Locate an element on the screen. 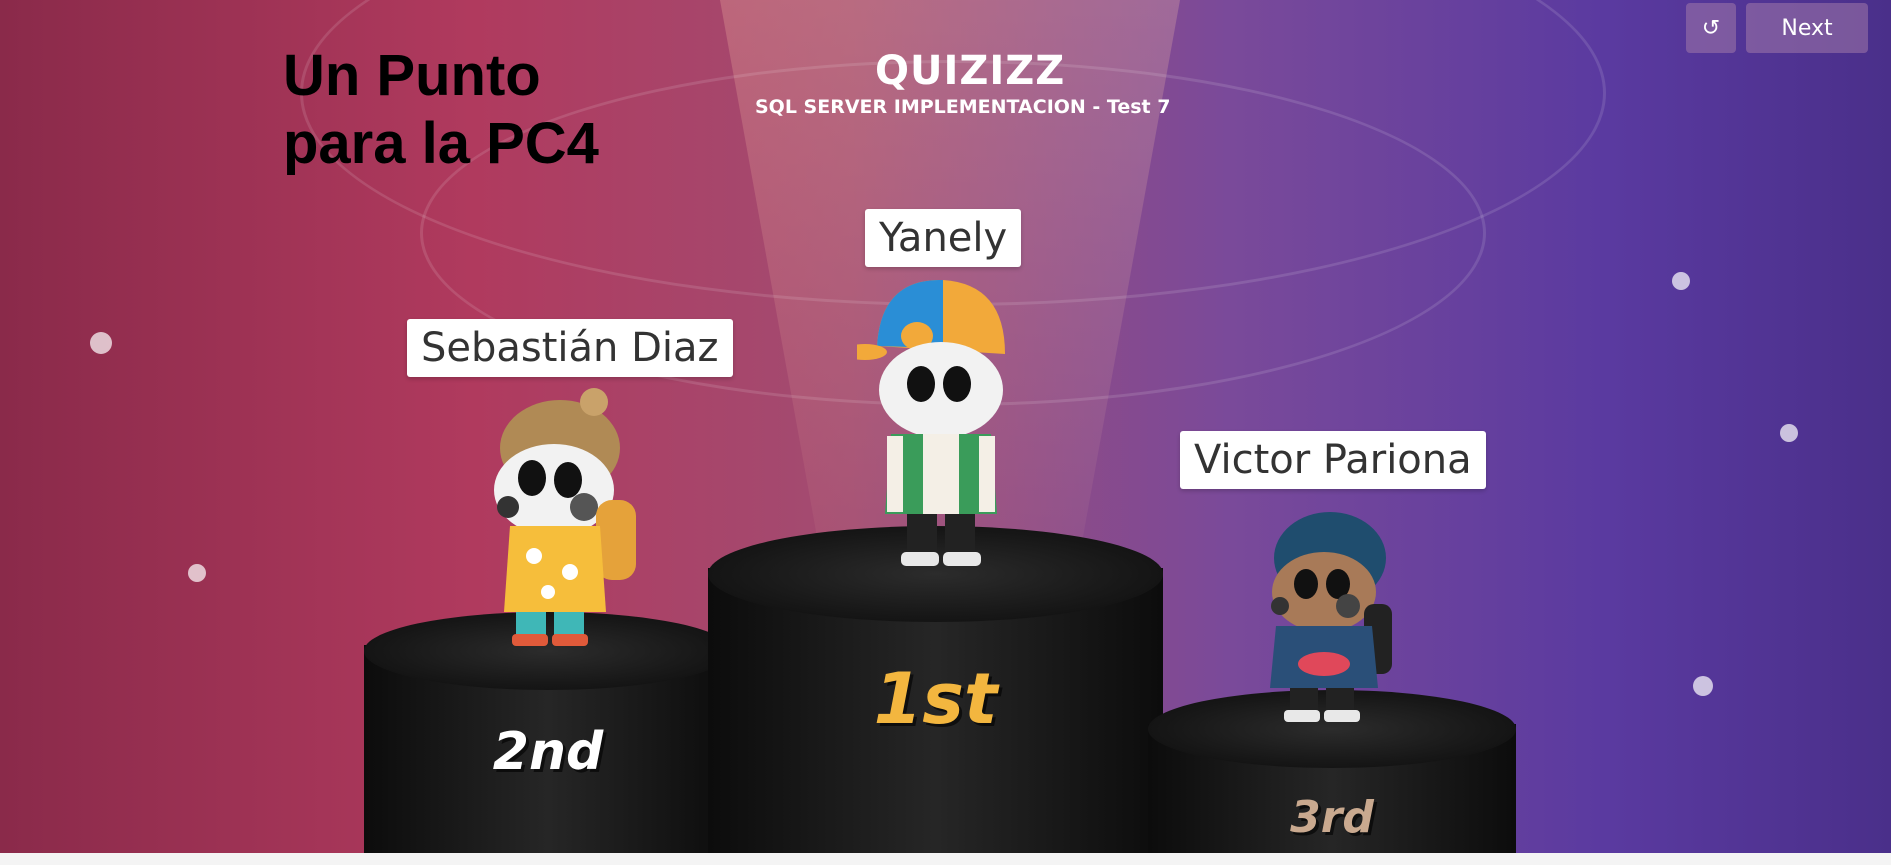 The width and height of the screenshot is (1891, 865). player-name-3rd-text: Victor Pariona is located at coordinates (1333, 460).